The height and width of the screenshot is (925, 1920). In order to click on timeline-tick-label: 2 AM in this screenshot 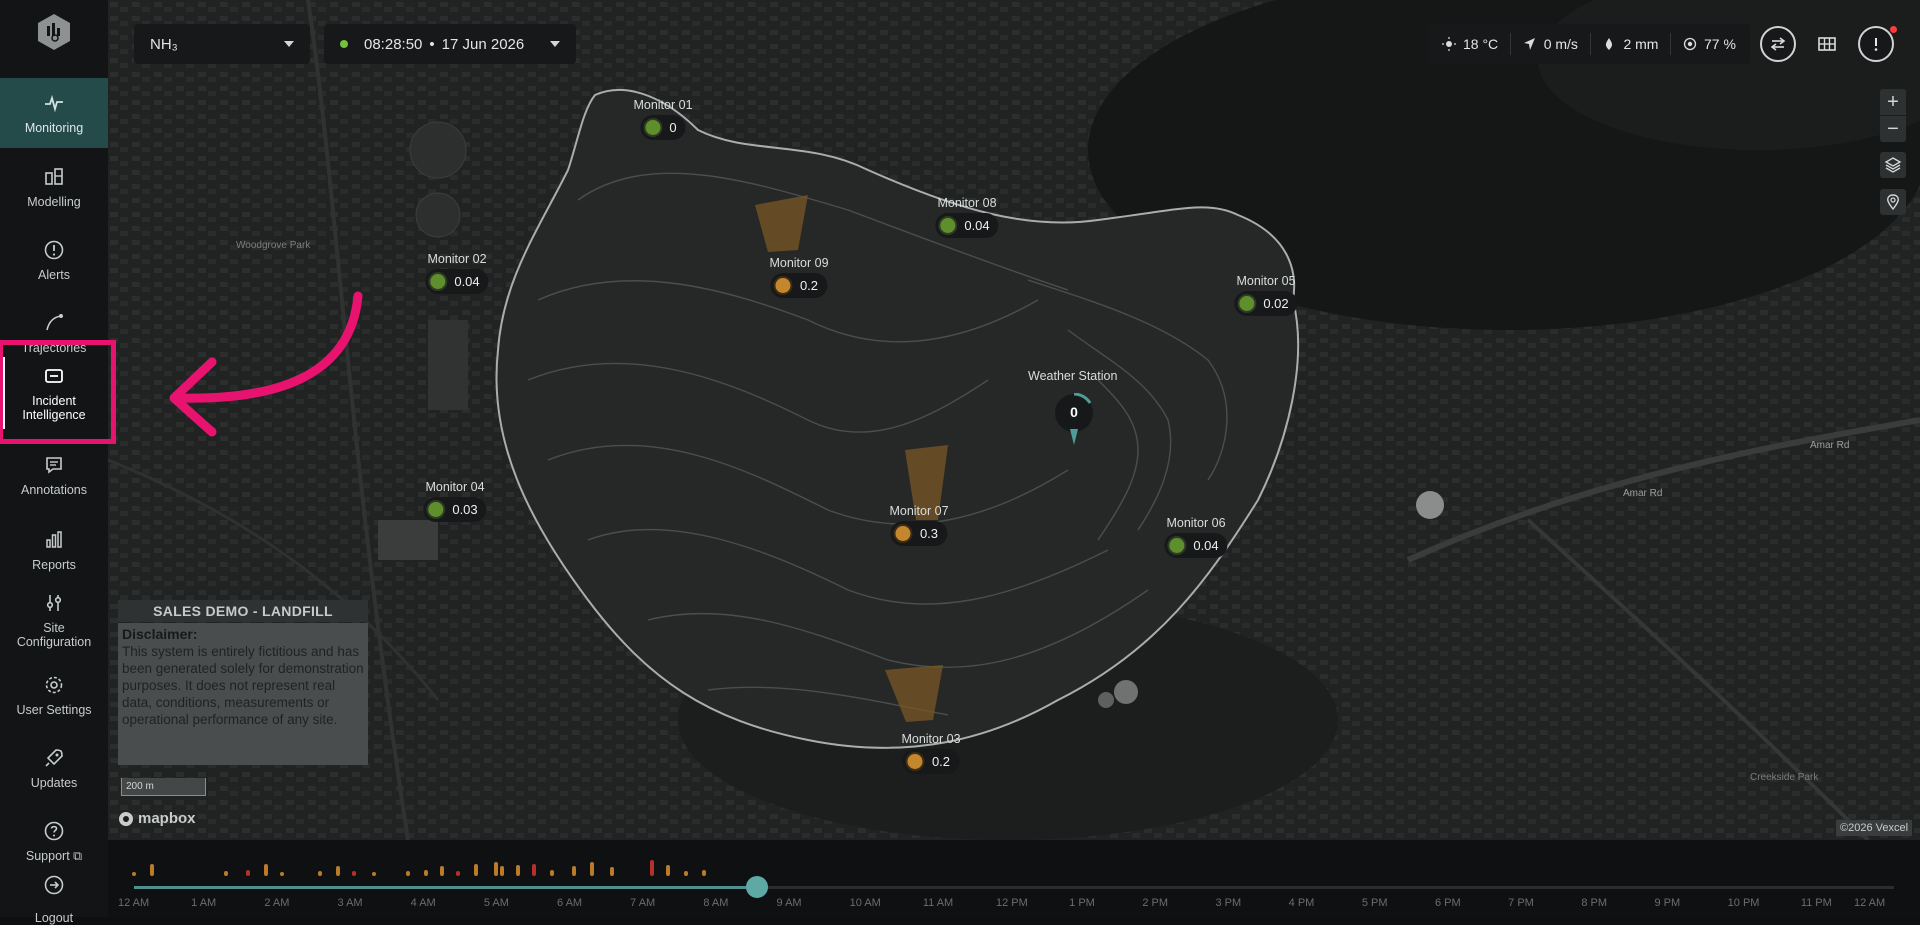, I will do `click(277, 903)`.